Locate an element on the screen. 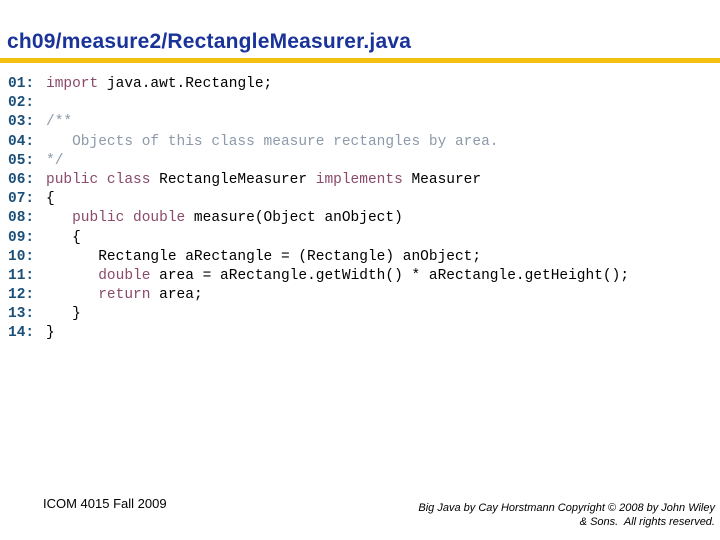 The height and width of the screenshot is (540, 720). line-number: 10: is located at coordinates (21, 256).